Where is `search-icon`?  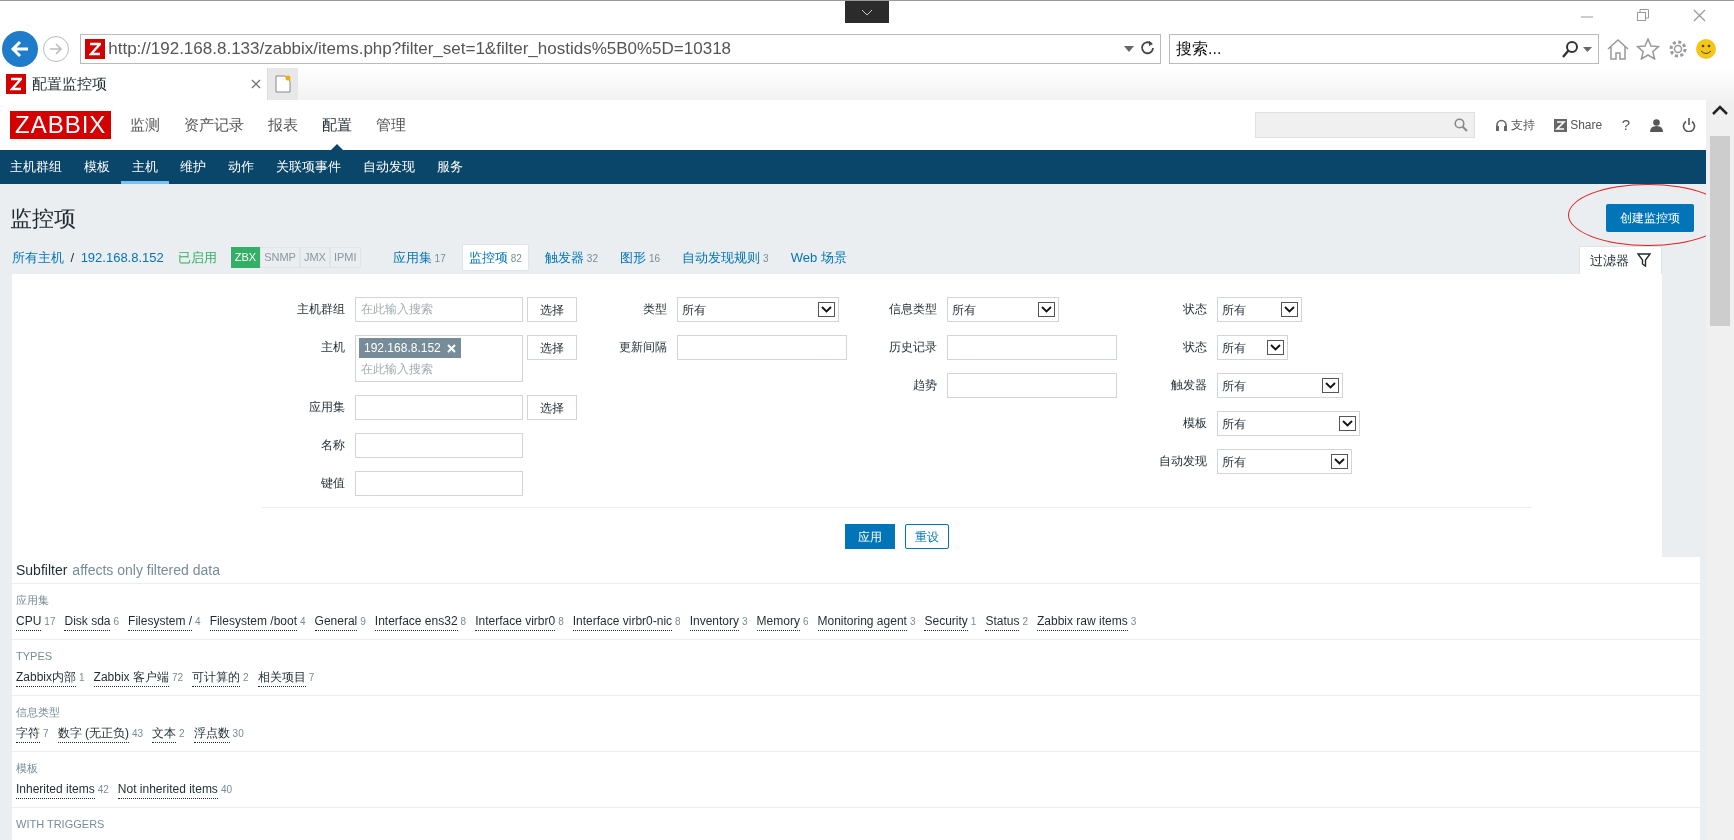
search-icon is located at coordinates (1570, 49).